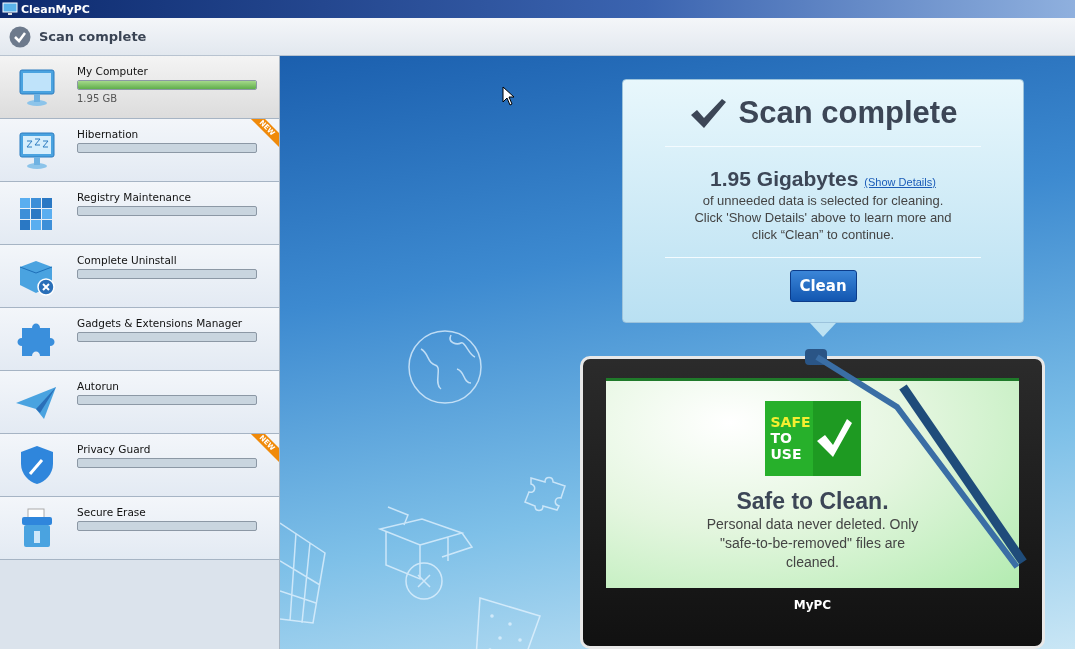  I want to click on scan-message: of unneeded data is selected for cleaning. Click 'Show Details' above to learn more and click “Clean” to continue., so click(823, 217).